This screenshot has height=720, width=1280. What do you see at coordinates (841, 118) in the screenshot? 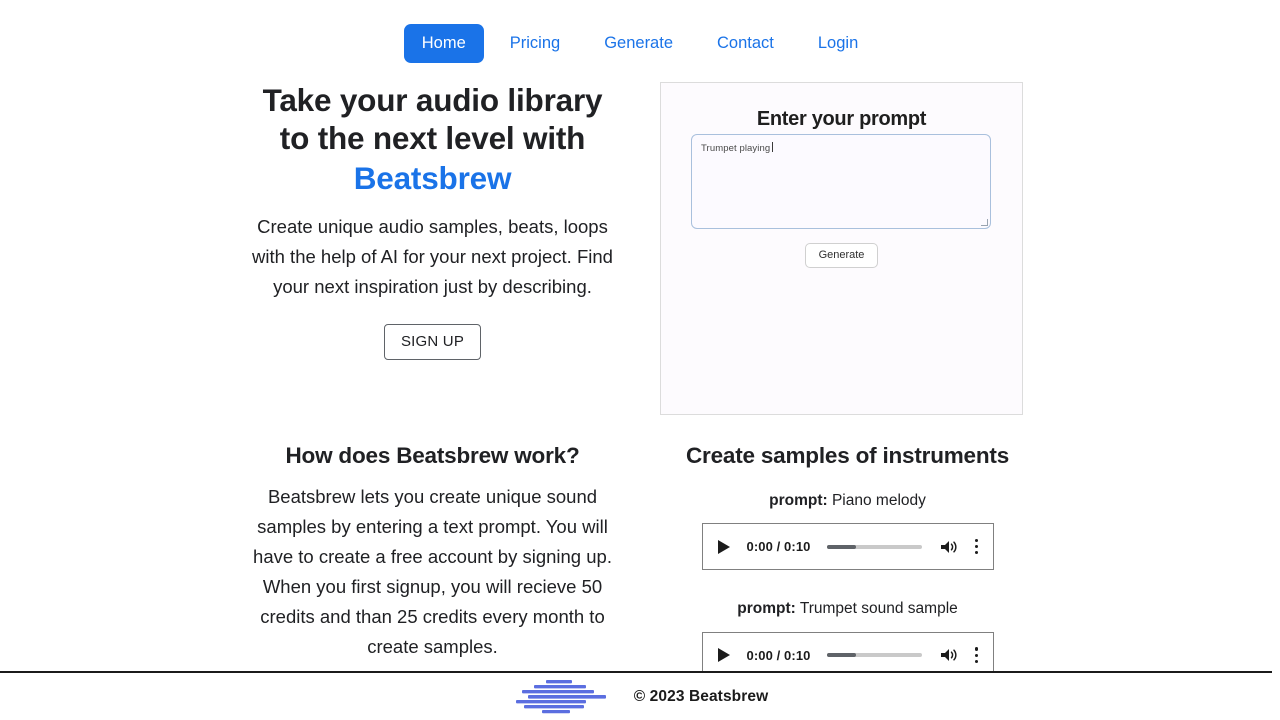
I see `mock-prompt-heading: Enter your prompt` at bounding box center [841, 118].